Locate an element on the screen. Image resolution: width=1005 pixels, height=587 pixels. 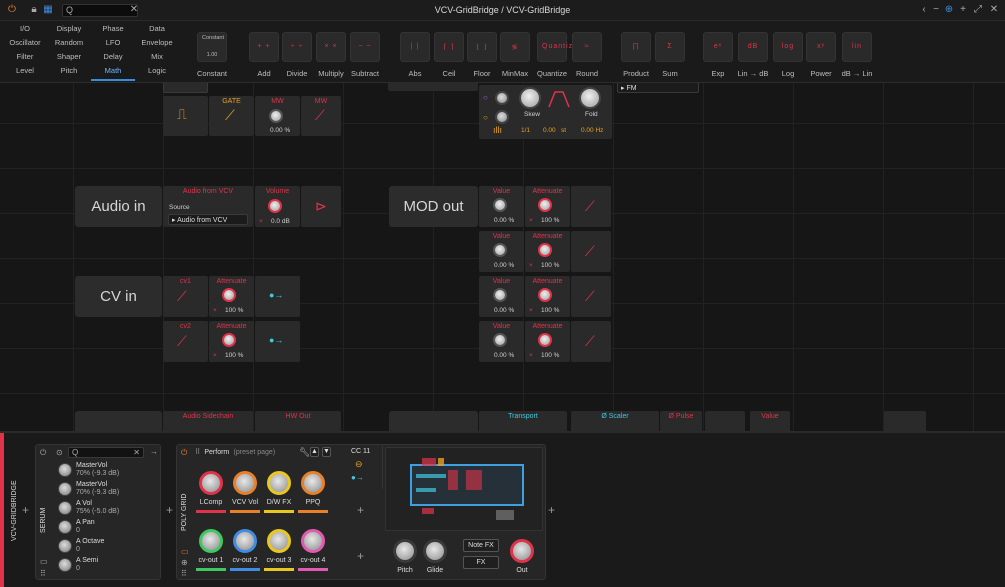
close-icon: ✕ is located at coordinates (994, 10).